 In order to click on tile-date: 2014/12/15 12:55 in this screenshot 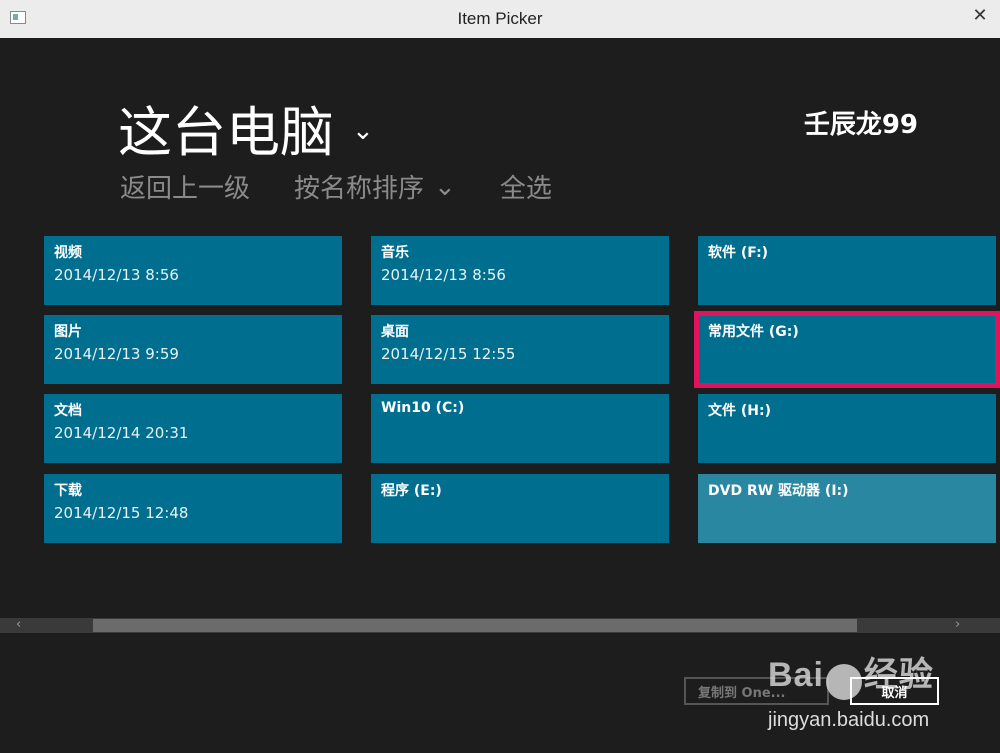, I will do `click(448, 354)`.